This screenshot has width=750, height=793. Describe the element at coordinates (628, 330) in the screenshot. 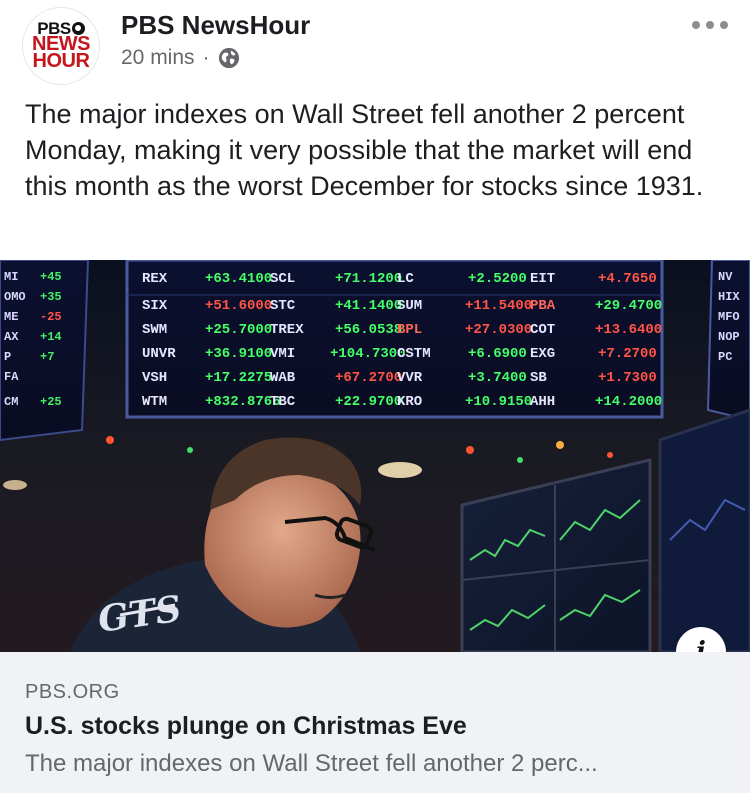

I see `svg-text: +13.6400` at that location.